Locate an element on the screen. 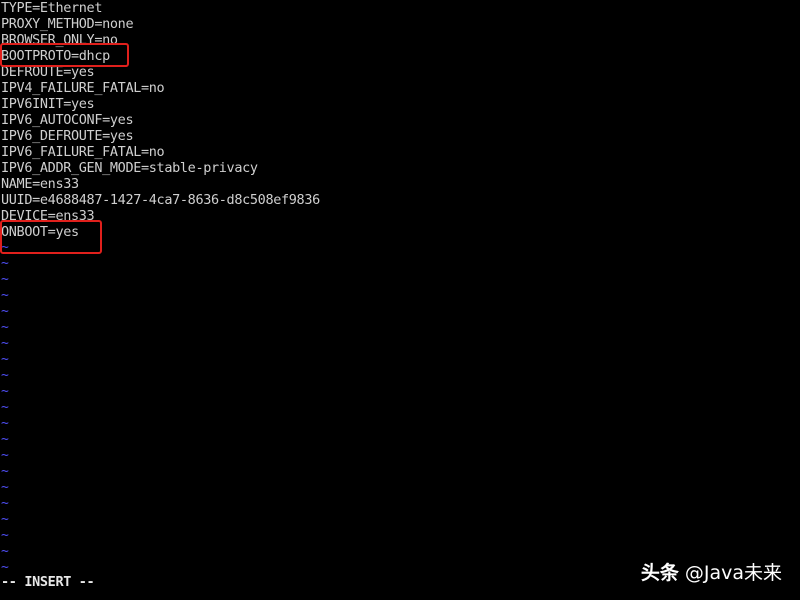 The width and height of the screenshot is (800, 600). watermark-brand: 头条 is located at coordinates (659, 573).